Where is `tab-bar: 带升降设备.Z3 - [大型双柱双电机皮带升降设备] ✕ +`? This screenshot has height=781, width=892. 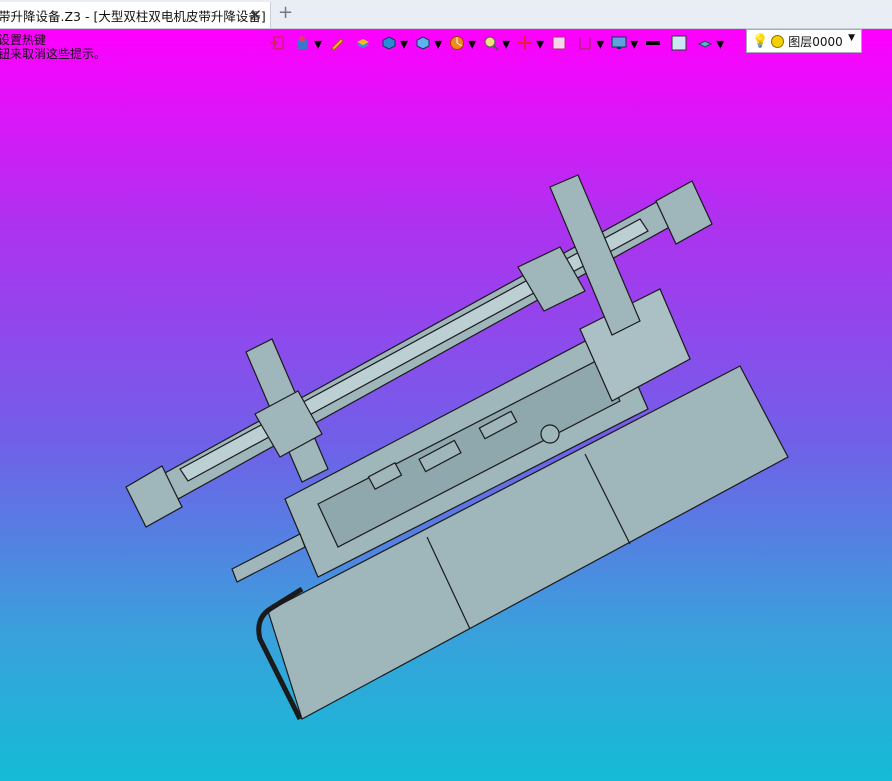 tab-bar: 带升降设备.Z3 - [大型双柱双电机皮带升降设备] ✕ + is located at coordinates (446, 14).